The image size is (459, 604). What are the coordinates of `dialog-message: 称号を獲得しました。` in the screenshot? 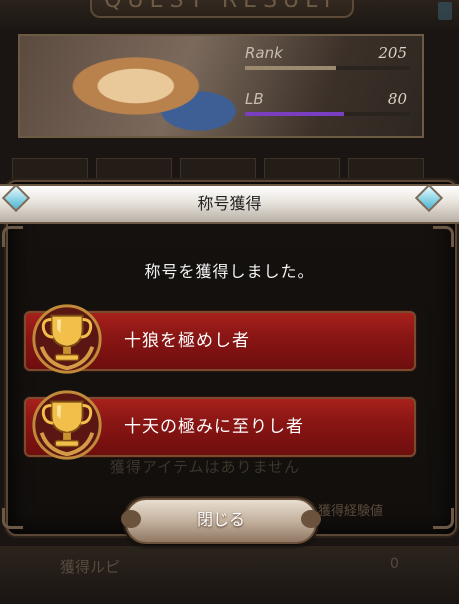 It's located at (229, 271).